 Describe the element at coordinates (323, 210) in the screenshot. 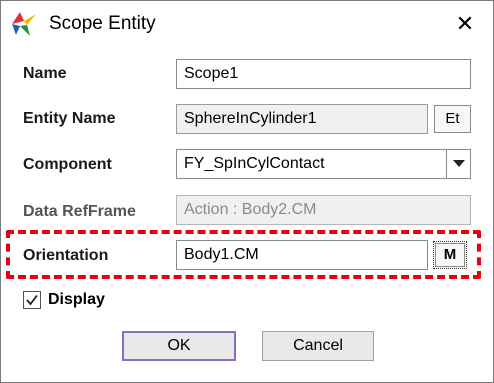

I see `data-refframe-field: Action : Body2.CM` at that location.